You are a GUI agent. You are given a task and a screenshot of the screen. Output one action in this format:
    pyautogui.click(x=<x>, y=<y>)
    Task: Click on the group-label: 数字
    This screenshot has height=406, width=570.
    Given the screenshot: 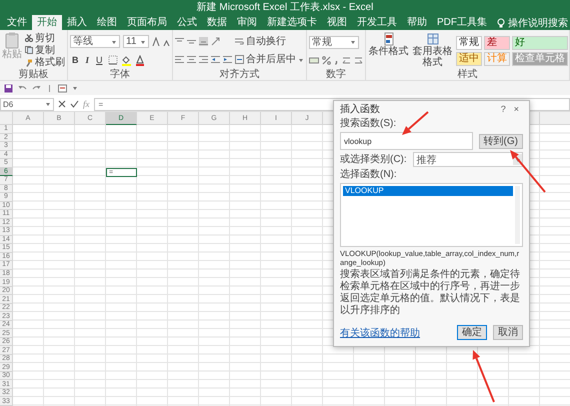 What is the action you would take?
    pyautogui.click(x=336, y=74)
    